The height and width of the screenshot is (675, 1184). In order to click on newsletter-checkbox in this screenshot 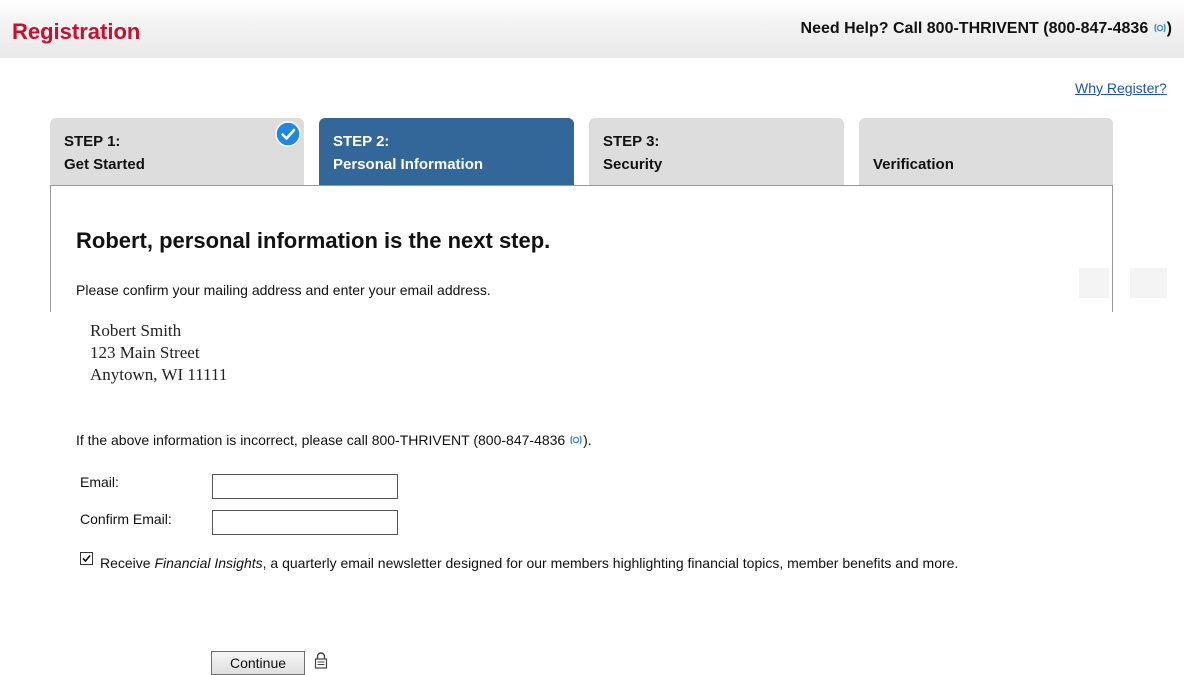, I will do `click(86, 558)`.